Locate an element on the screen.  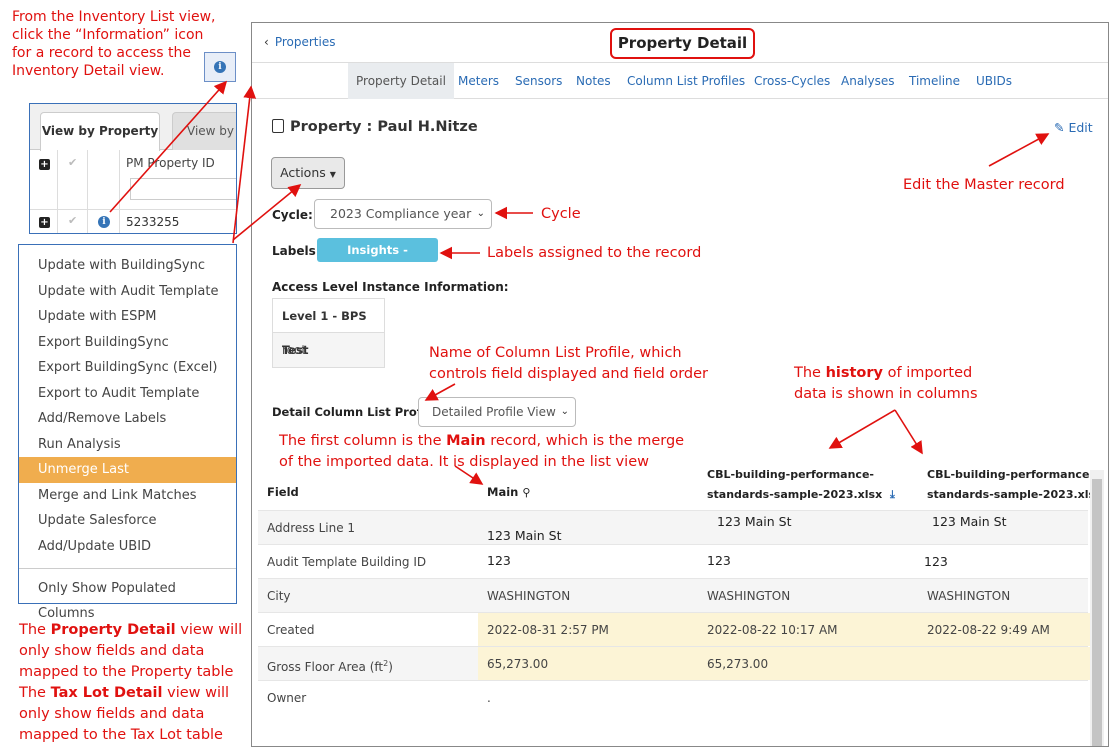
arrow-edit is located at coordinates (1019, 150).